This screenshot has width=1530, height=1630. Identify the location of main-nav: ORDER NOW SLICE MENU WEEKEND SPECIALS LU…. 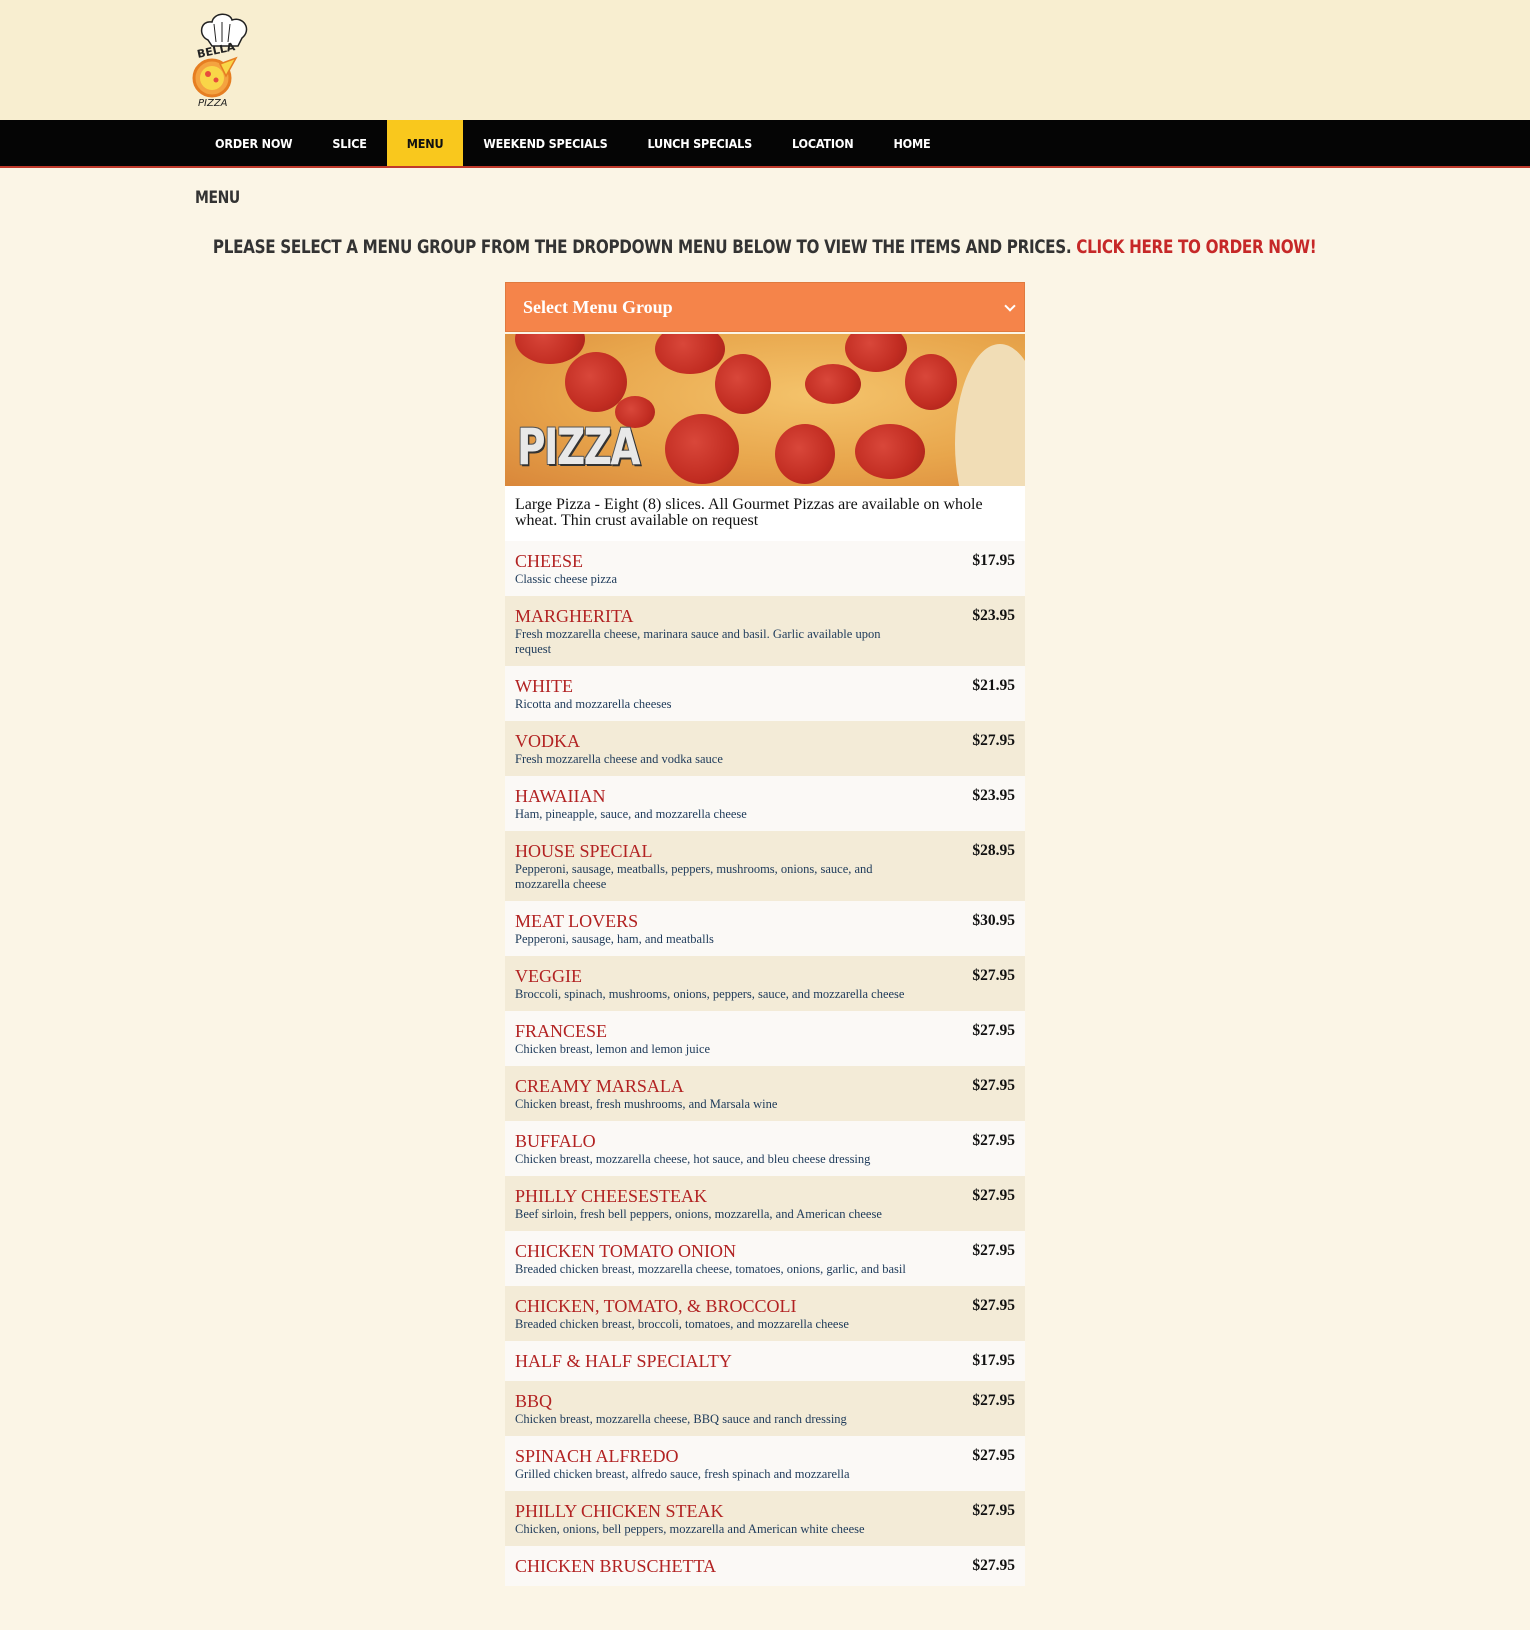
(765, 144).